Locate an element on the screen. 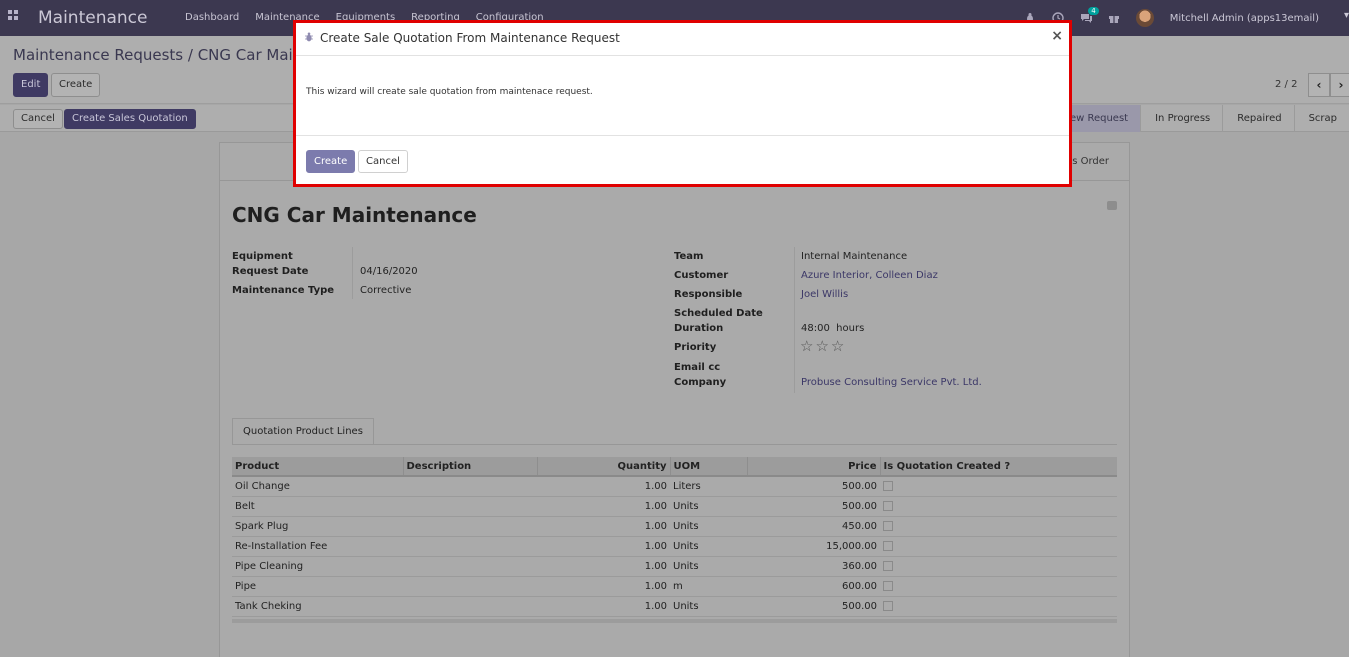 This screenshot has width=1349, height=657. product-cell: Oil Change is located at coordinates (317, 486).